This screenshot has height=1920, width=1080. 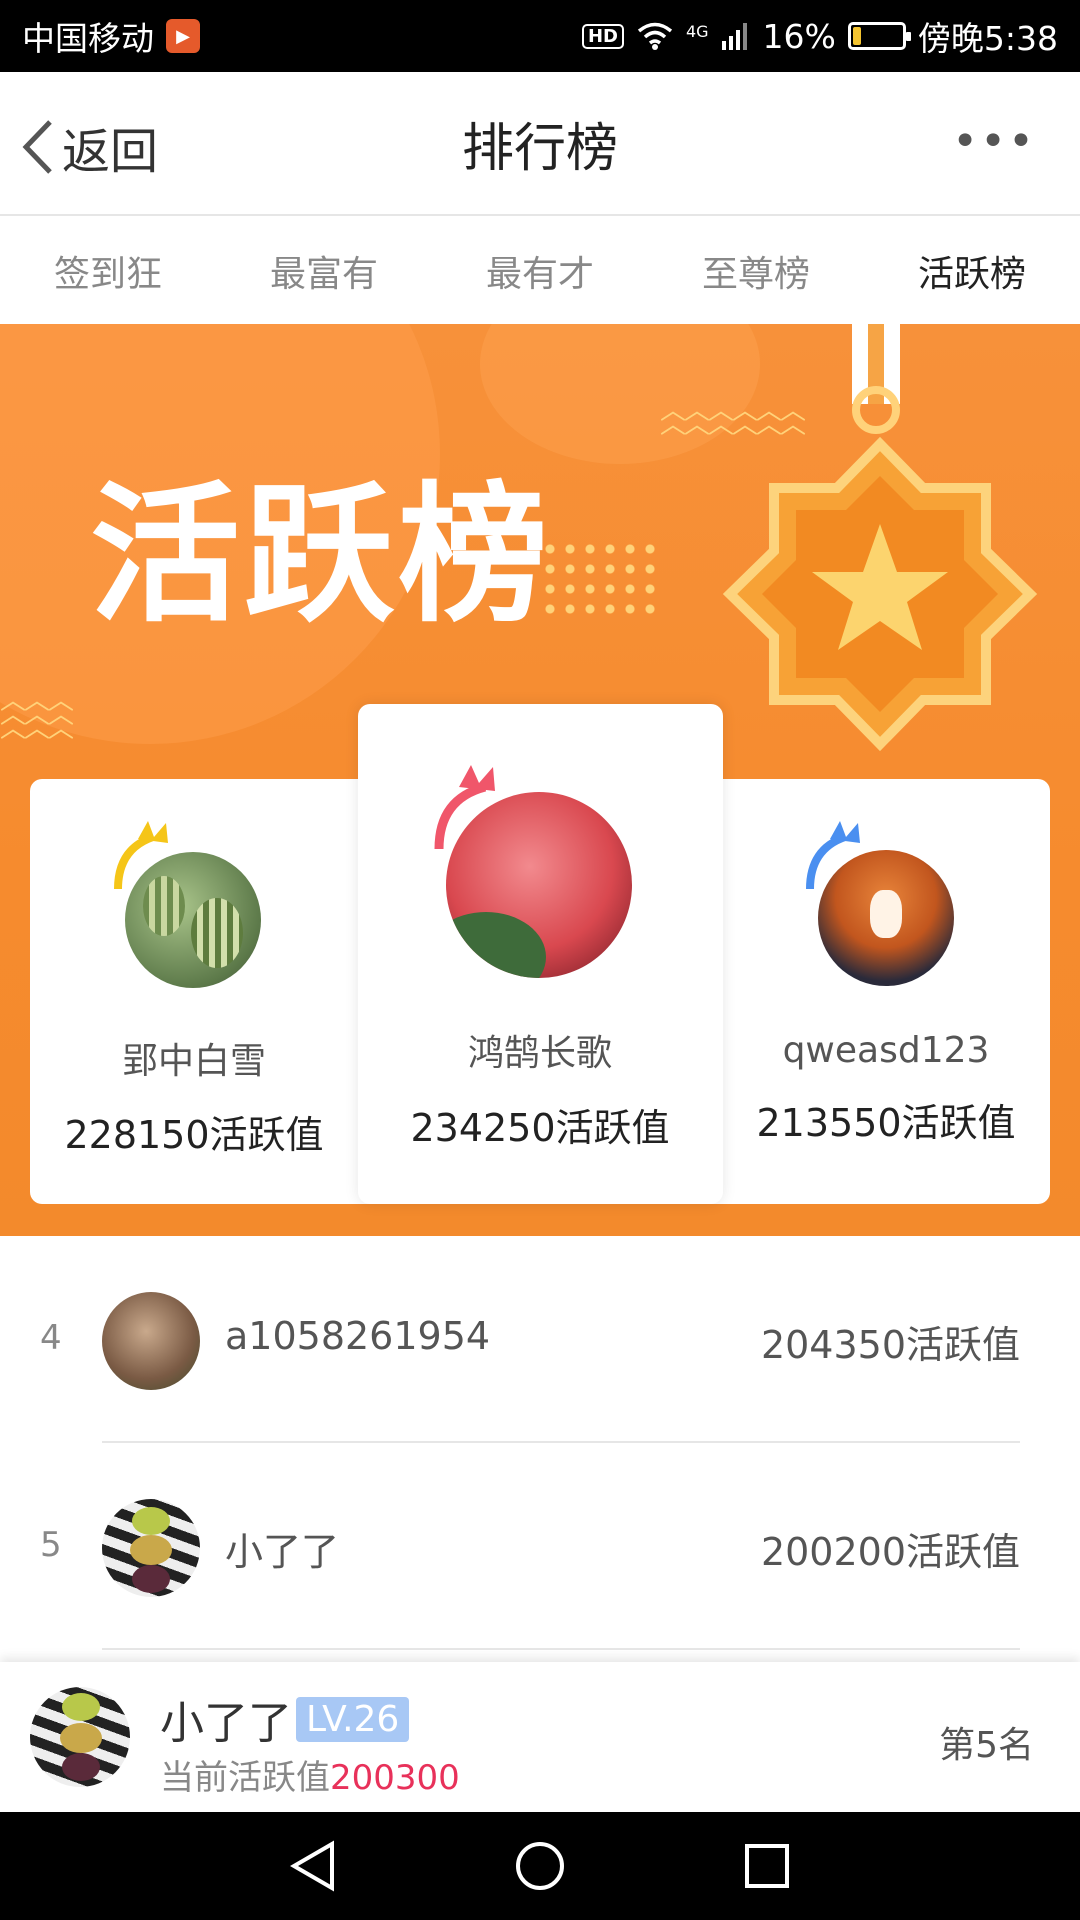 I want to click on user-score: 204350活跃值, so click(x=890, y=1345).